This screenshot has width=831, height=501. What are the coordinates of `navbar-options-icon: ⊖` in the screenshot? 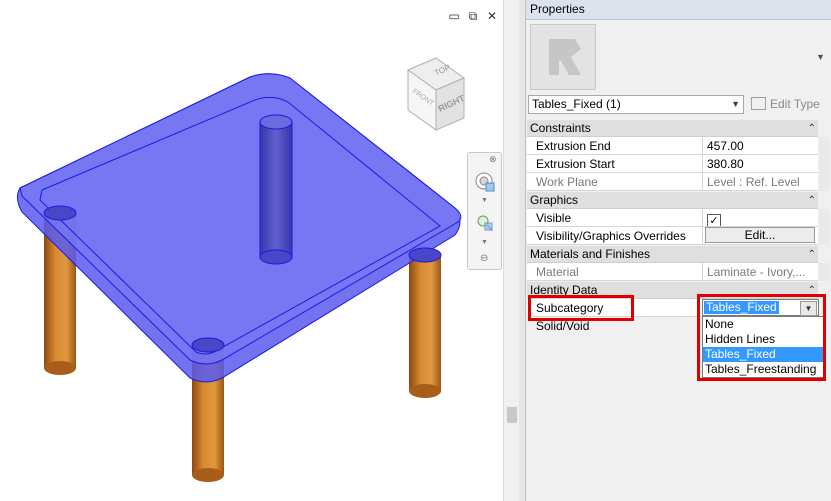 It's located at (484, 258).